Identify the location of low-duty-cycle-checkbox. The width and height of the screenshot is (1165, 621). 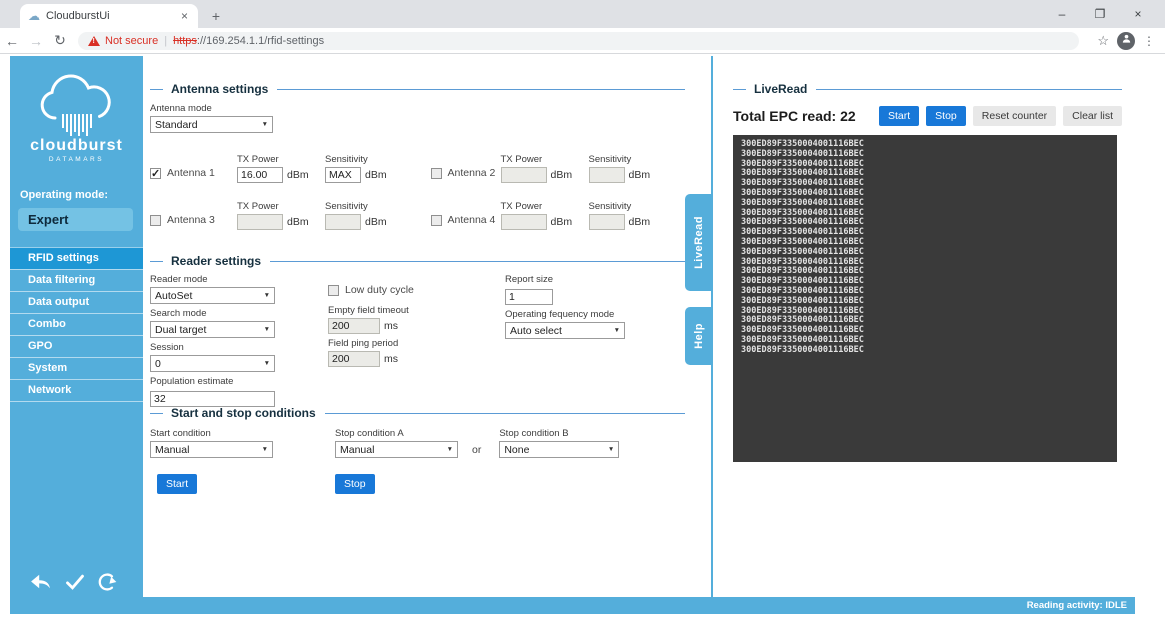
(333, 290).